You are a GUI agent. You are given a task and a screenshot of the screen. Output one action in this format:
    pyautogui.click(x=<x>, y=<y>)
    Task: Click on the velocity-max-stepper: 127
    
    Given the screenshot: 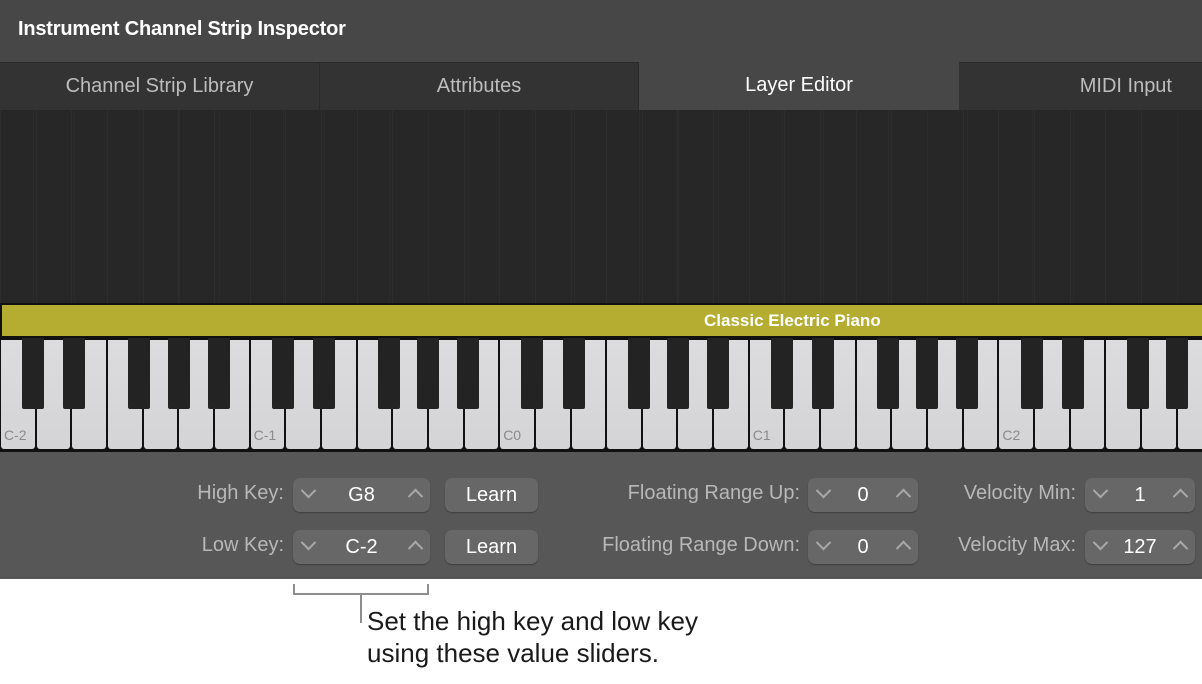 What is the action you would take?
    pyautogui.click(x=1140, y=547)
    